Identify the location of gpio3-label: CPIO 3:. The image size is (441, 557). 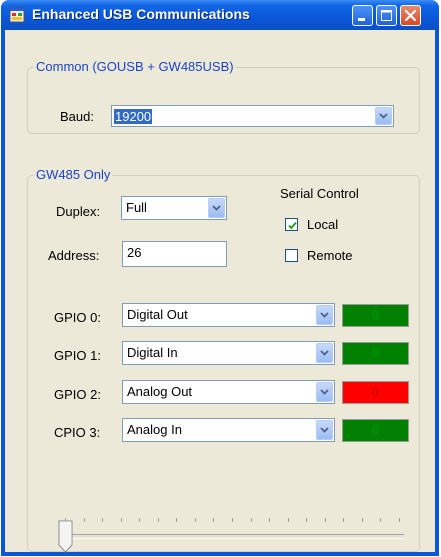
(77, 432).